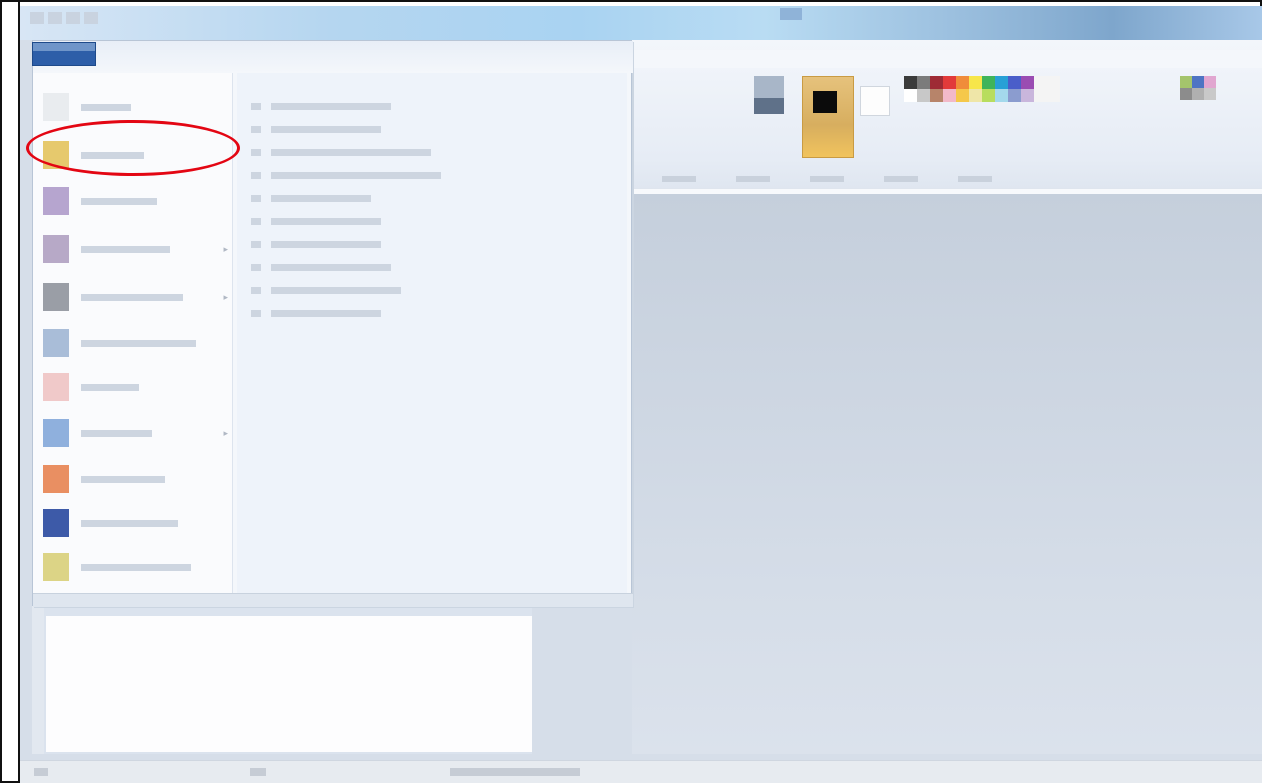 The height and width of the screenshot is (783, 1262). Describe the element at coordinates (791, 14) in the screenshot. I see `title-highlight` at that location.